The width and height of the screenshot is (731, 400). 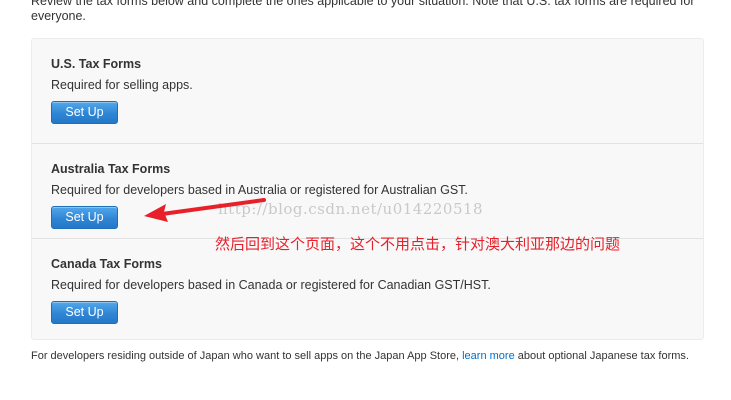 What do you see at coordinates (84, 112) in the screenshot?
I see `us-tax-forms-setup-button: Set Up` at bounding box center [84, 112].